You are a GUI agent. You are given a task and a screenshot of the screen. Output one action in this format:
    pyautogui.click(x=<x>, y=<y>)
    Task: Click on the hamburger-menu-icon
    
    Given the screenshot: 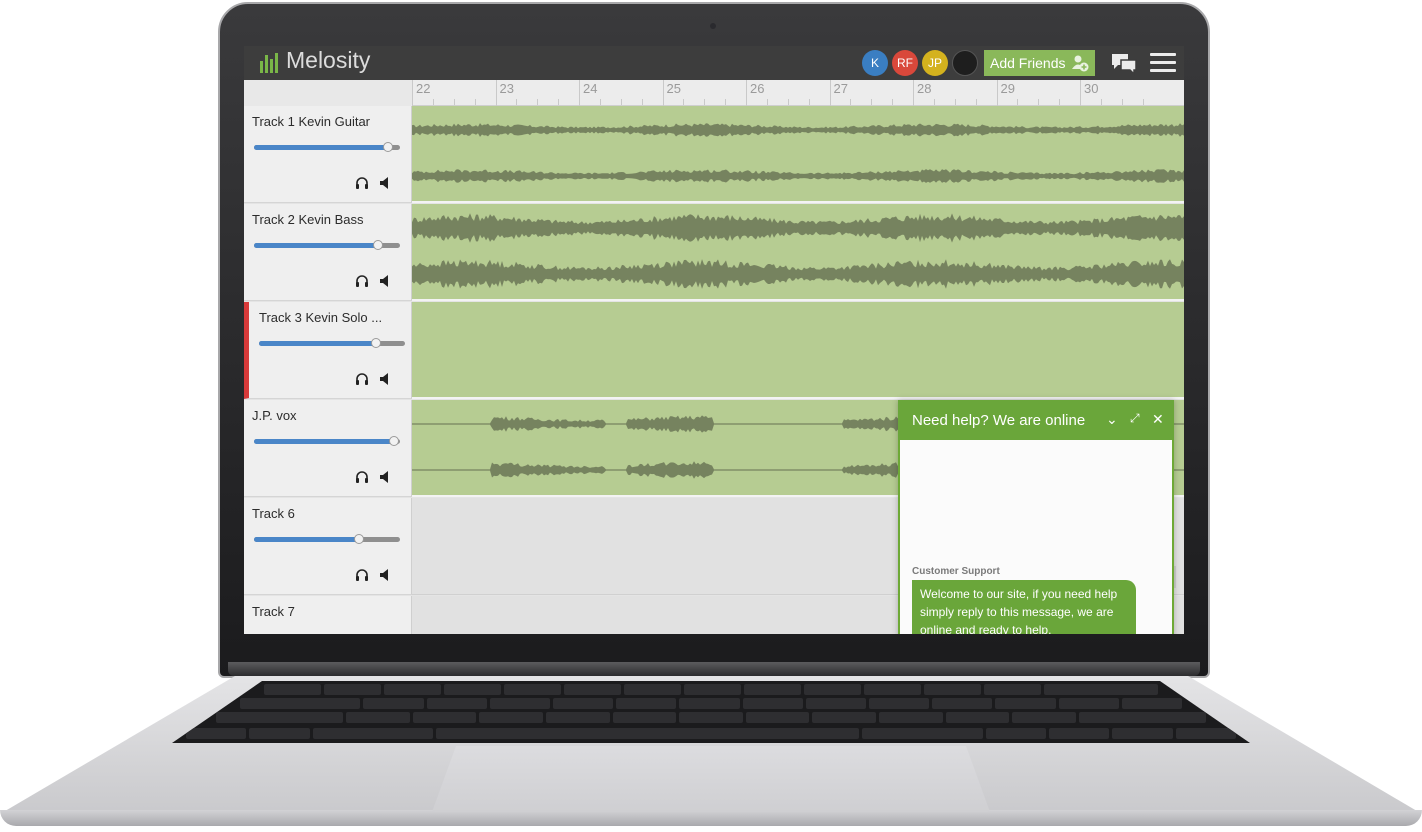 What is the action you would take?
    pyautogui.click(x=1163, y=65)
    